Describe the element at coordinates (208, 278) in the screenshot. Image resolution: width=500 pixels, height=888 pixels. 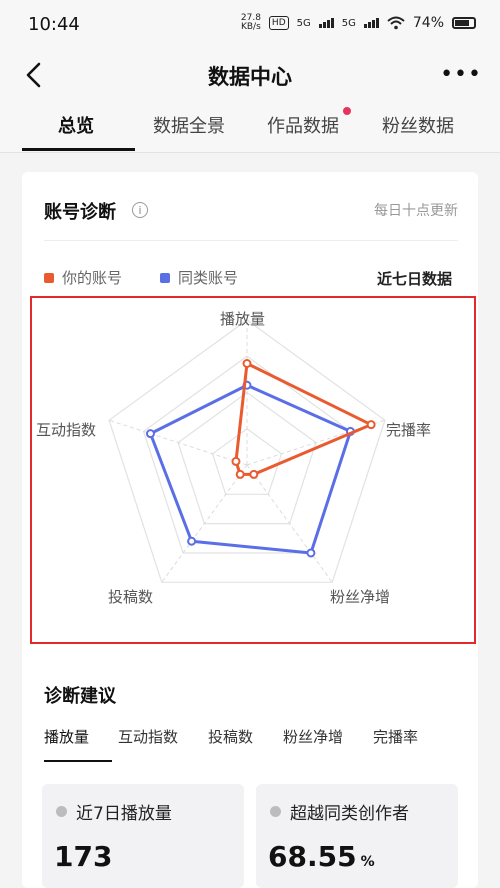
I see `legend-label-peers: 同类账号` at that location.